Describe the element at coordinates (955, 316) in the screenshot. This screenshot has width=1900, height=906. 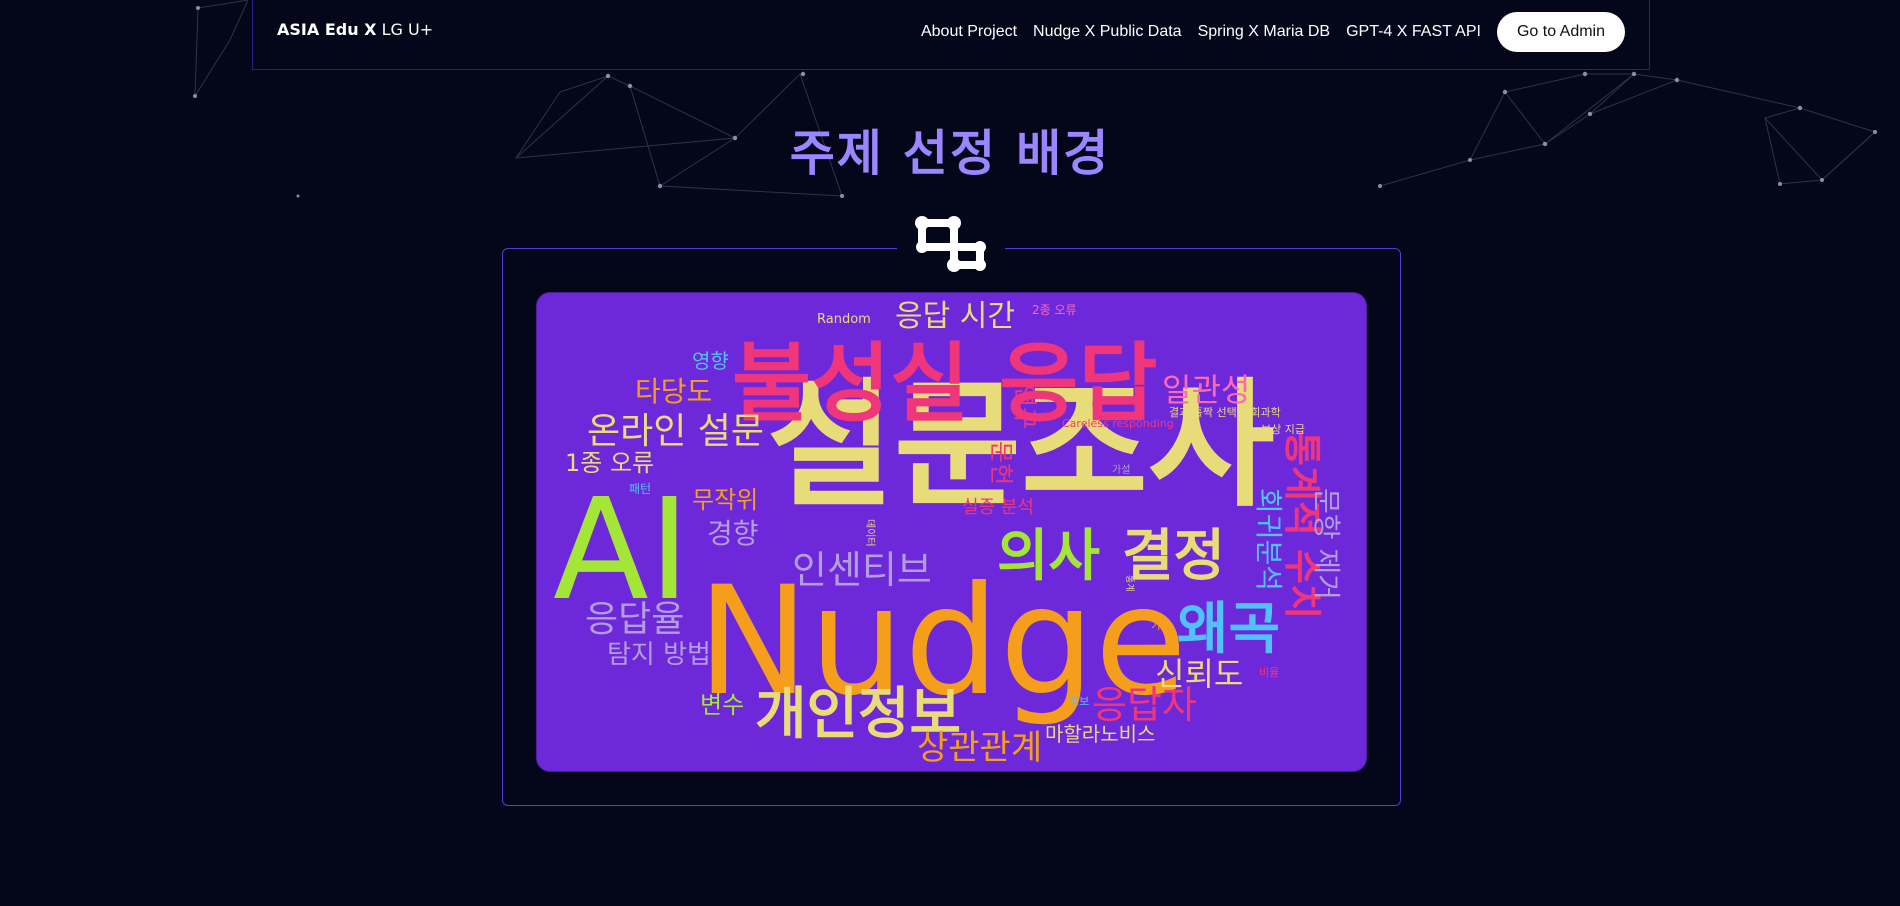
I see `word: 응답 시간` at that location.